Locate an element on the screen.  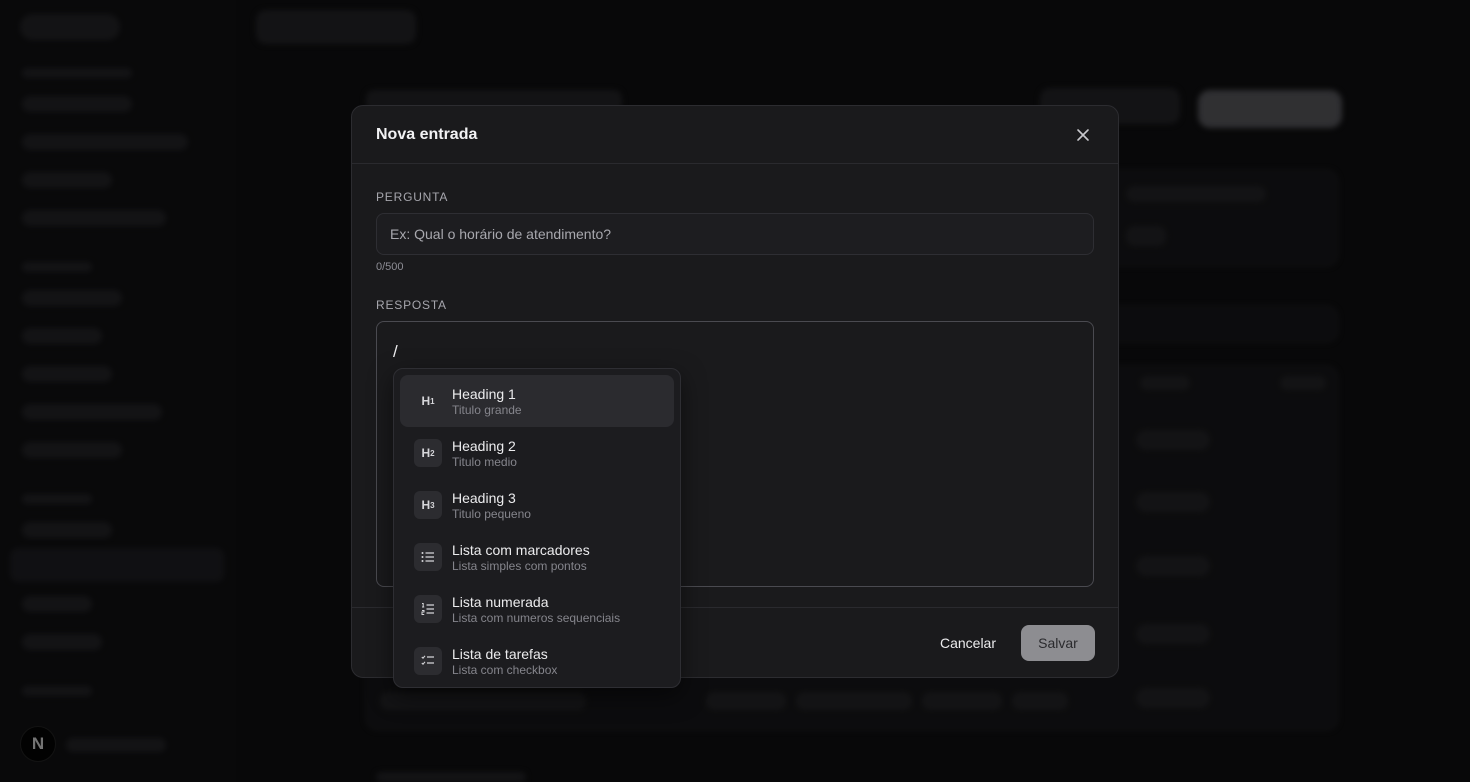
close-icon is located at coordinates (1083, 134).